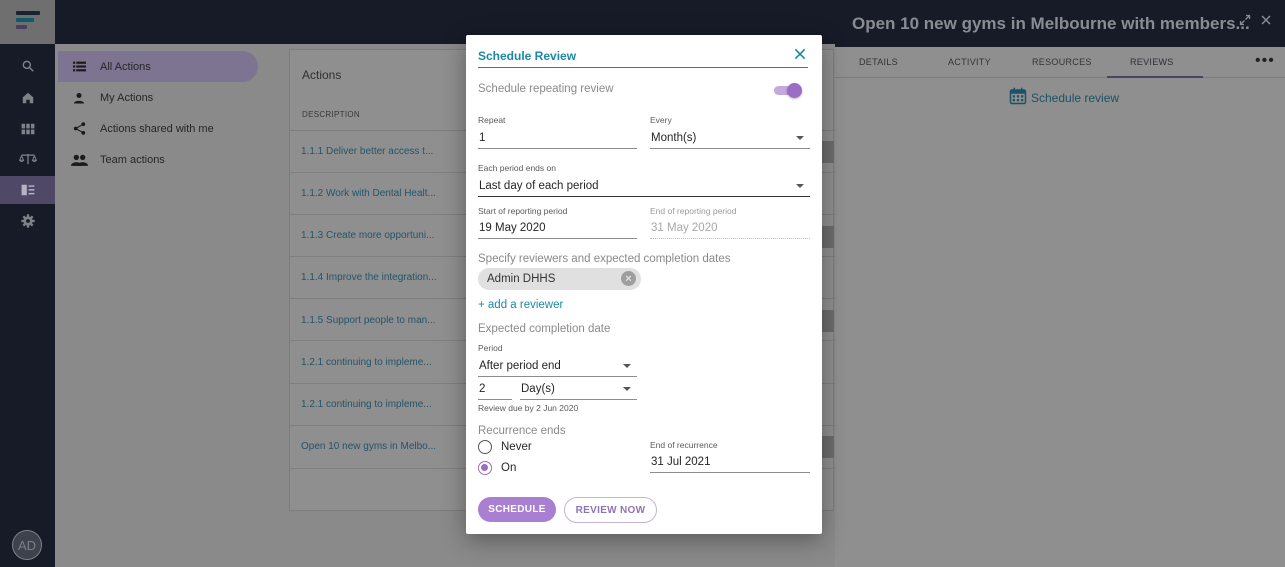 This screenshot has width=1285, height=567. I want to click on column-header-description: DESCRIPTION, so click(331, 114).